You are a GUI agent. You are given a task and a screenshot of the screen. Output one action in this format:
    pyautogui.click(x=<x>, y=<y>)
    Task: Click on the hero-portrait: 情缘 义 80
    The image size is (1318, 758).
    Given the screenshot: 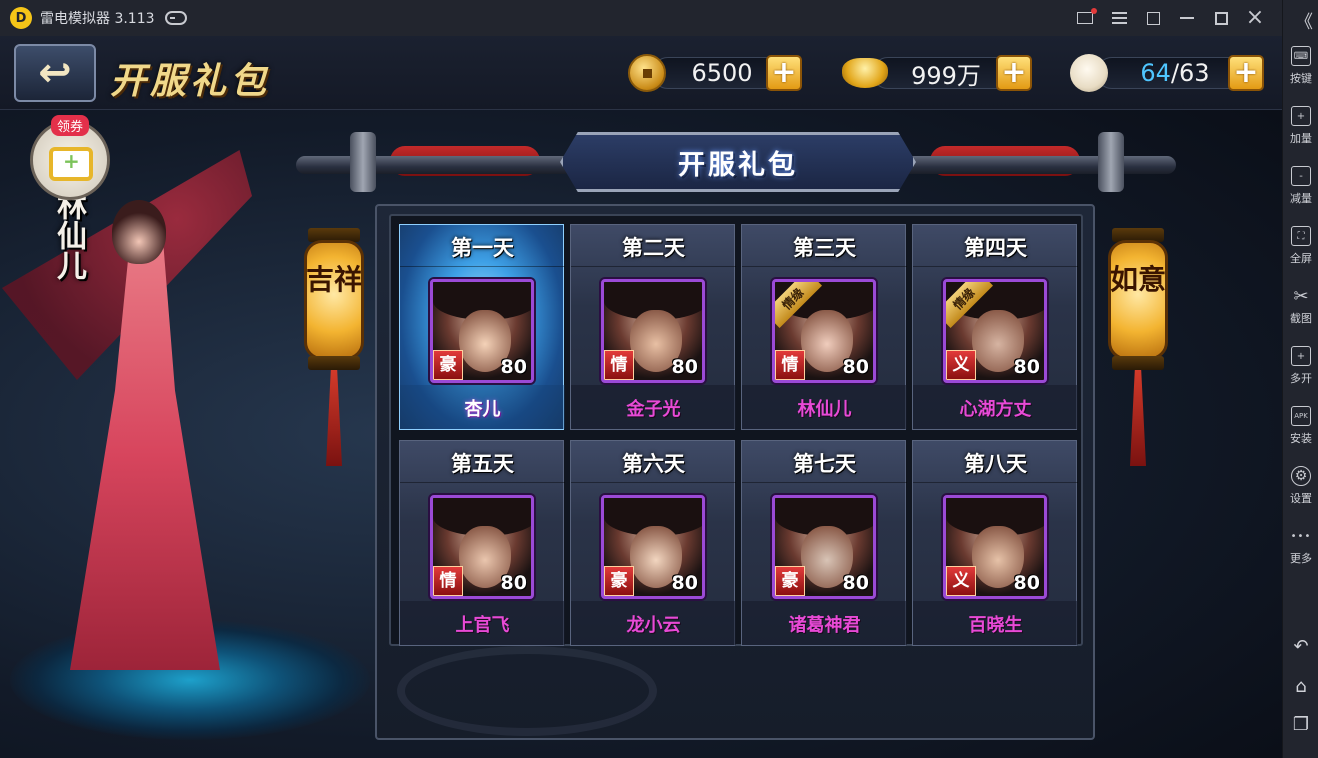 What is the action you would take?
    pyautogui.click(x=995, y=331)
    